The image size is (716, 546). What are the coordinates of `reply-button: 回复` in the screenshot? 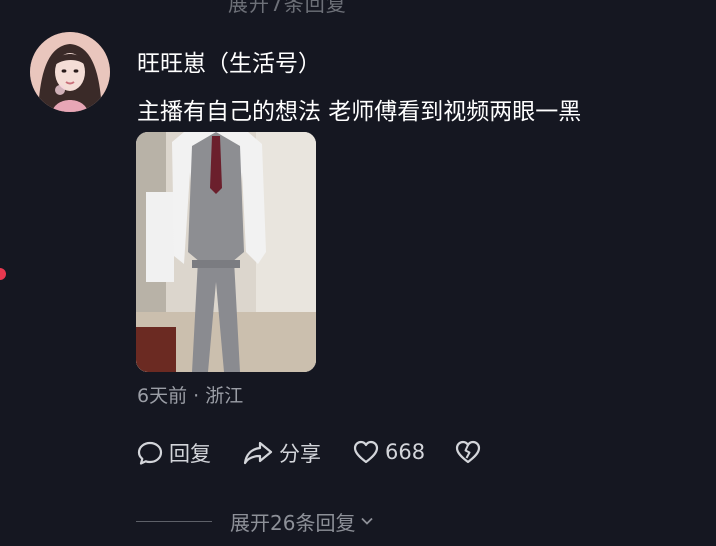 It's located at (173, 453).